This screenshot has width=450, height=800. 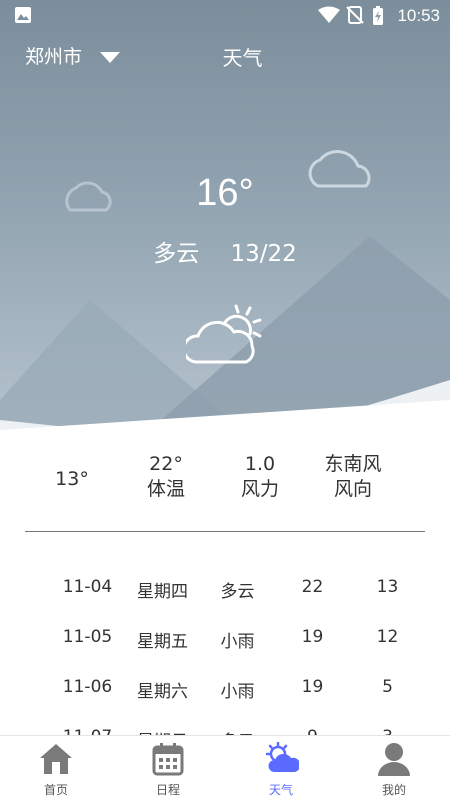 What do you see at coordinates (56, 759) in the screenshot?
I see `home-icon` at bounding box center [56, 759].